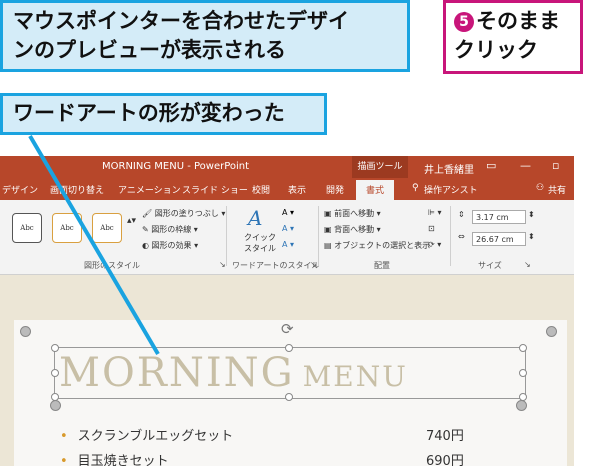 The height and width of the screenshot is (466, 600). I want to click on selection-pane-button: ▤ オブジェクトの選択と表示, so click(377, 245).